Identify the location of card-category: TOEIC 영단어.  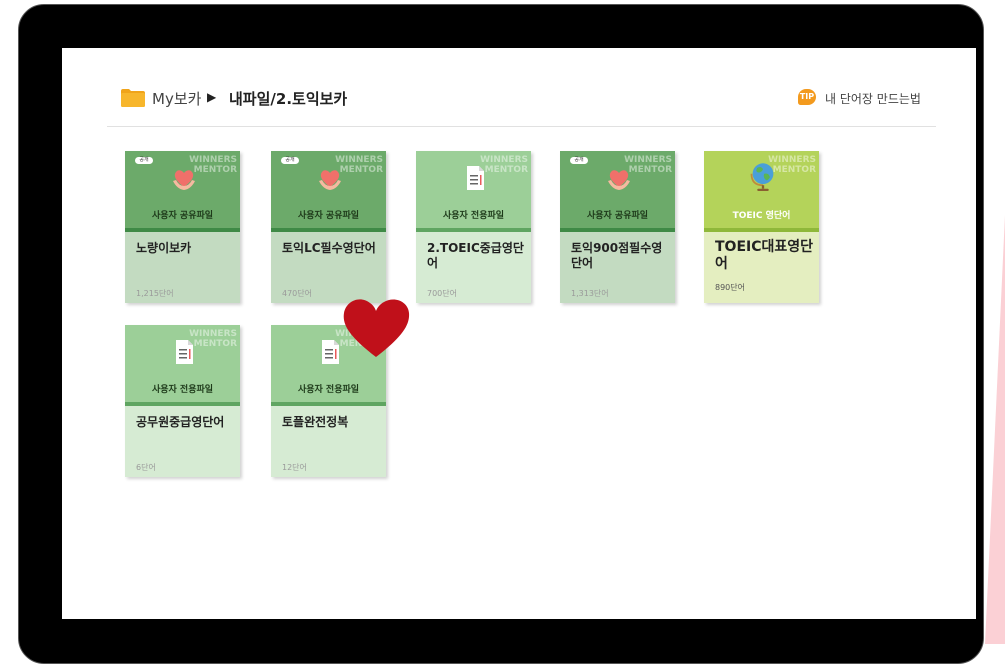
(761, 216).